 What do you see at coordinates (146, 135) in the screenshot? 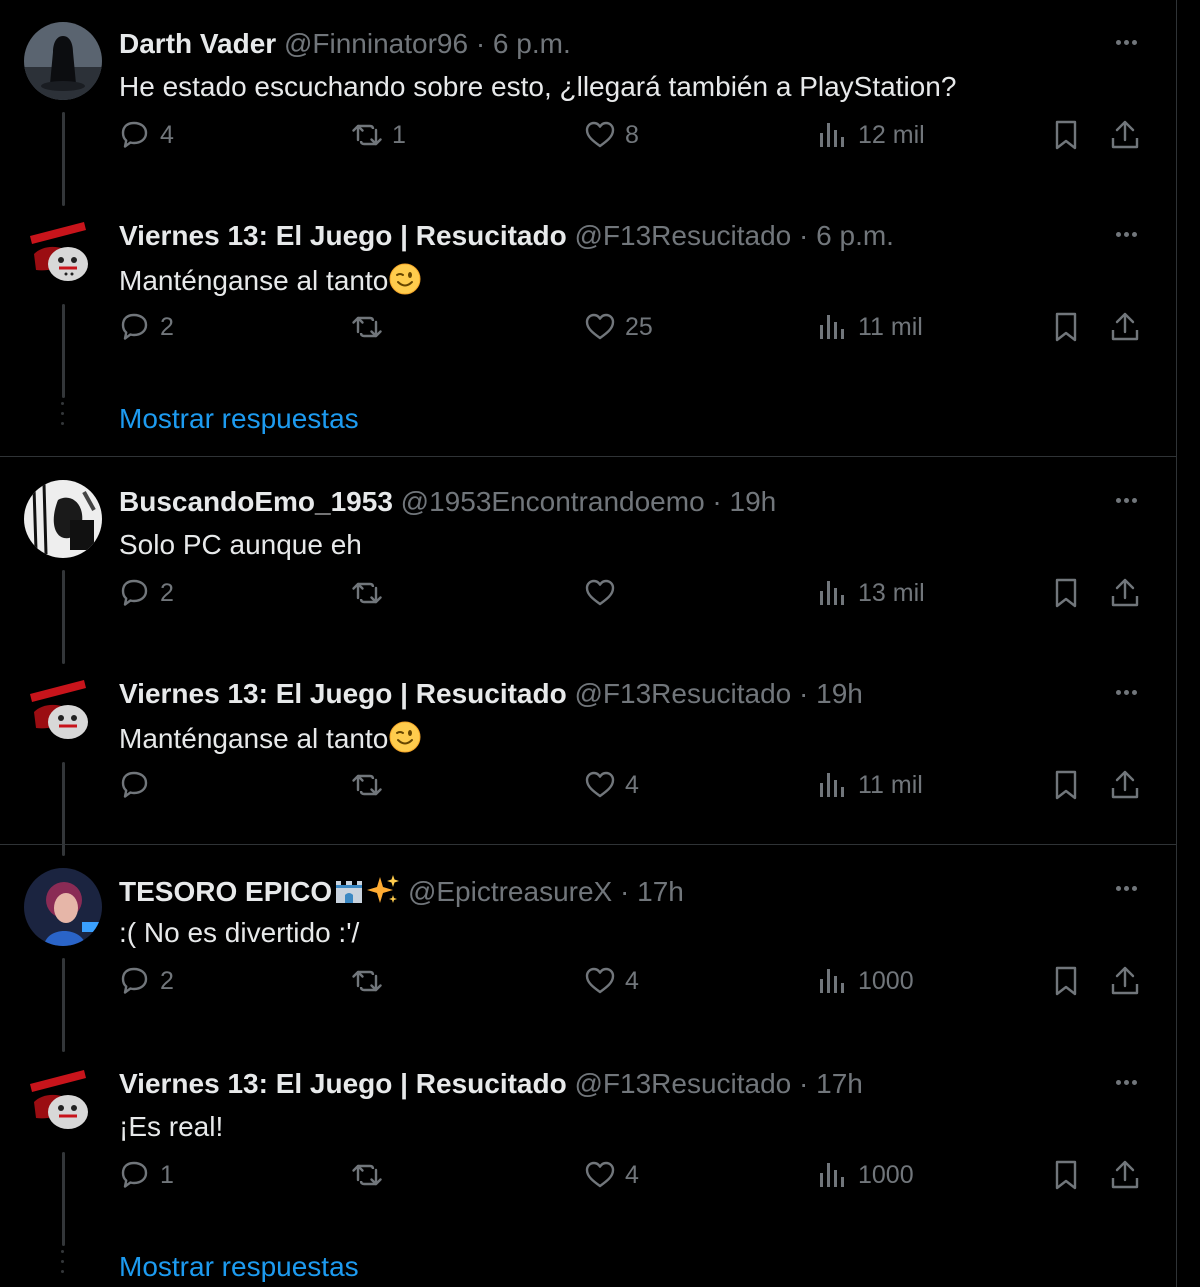
I see `reply-button: 4` at bounding box center [146, 135].